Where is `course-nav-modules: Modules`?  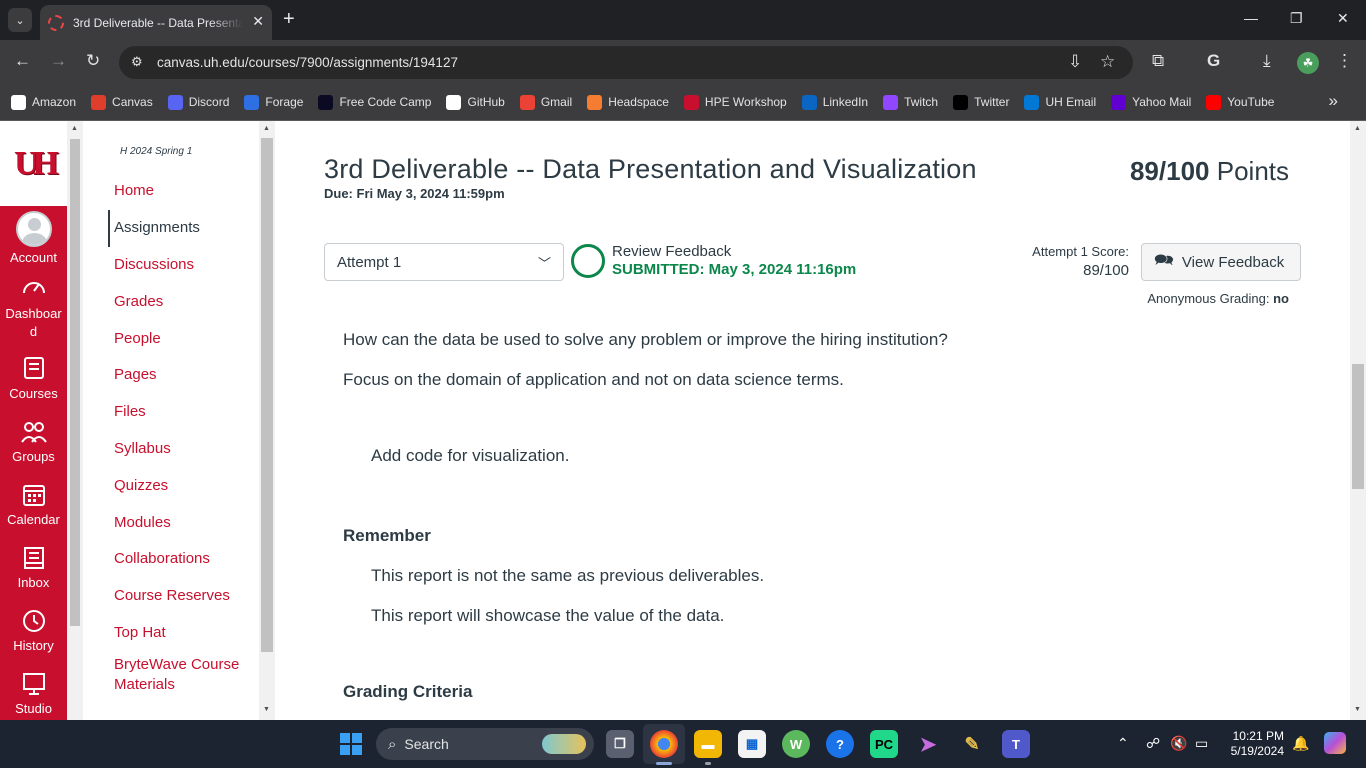 course-nav-modules: Modules is located at coordinates (183, 522).